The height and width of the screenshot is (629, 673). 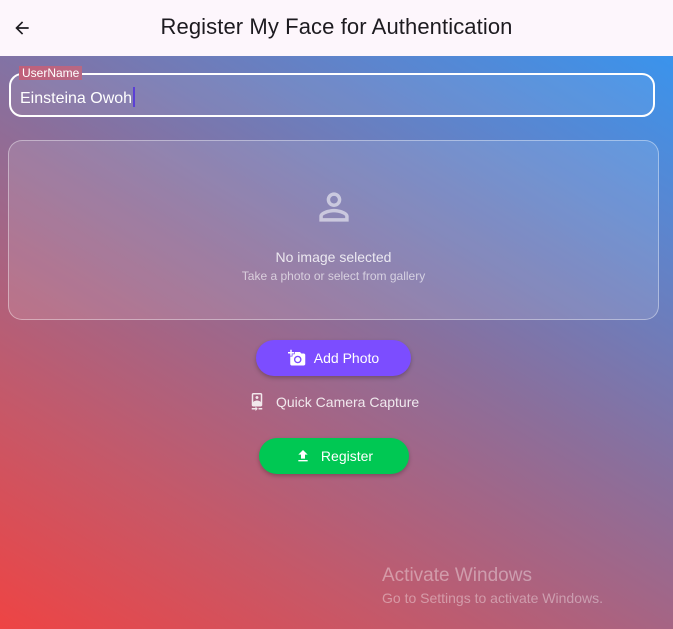 I want to click on username-value: Einsteina Owoh, so click(x=76, y=98).